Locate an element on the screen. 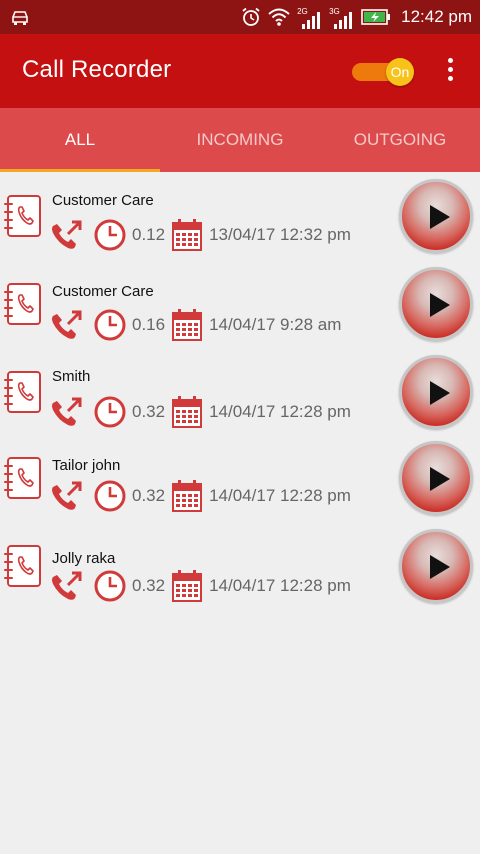 Image resolution: width=480 pixels, height=854 pixels. caller-name: Jolly raka is located at coordinates (84, 558).